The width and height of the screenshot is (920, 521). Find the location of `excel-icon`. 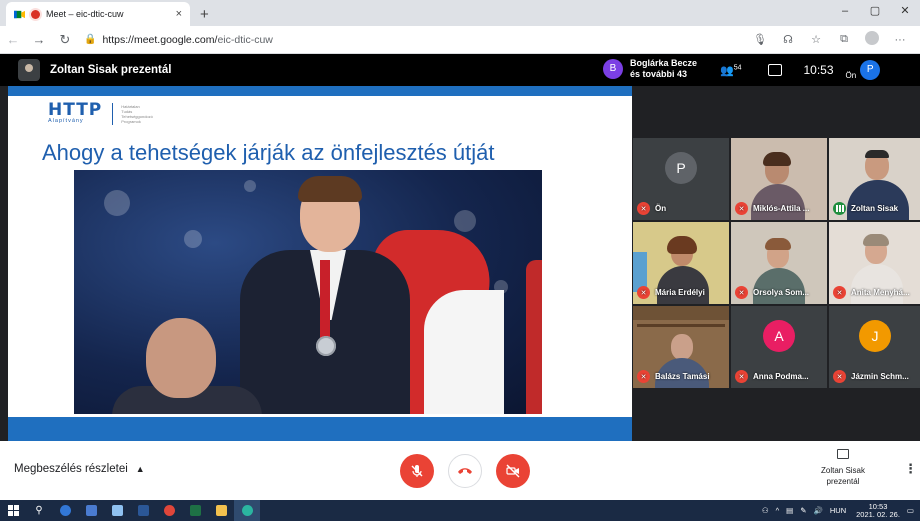

excel-icon is located at coordinates (195, 510).